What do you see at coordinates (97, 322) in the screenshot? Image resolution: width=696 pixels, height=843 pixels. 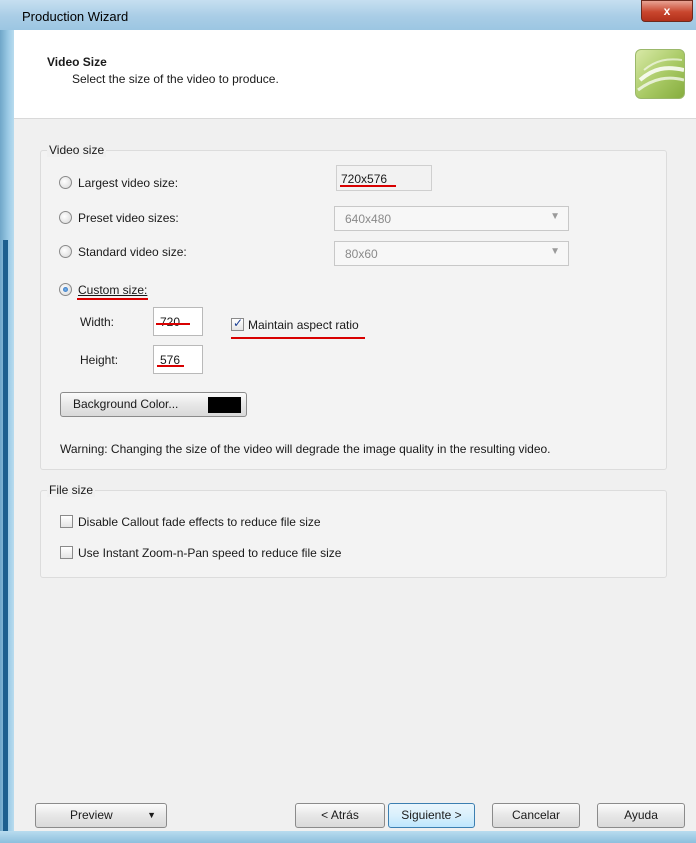 I see `width-label: Width:` at bounding box center [97, 322].